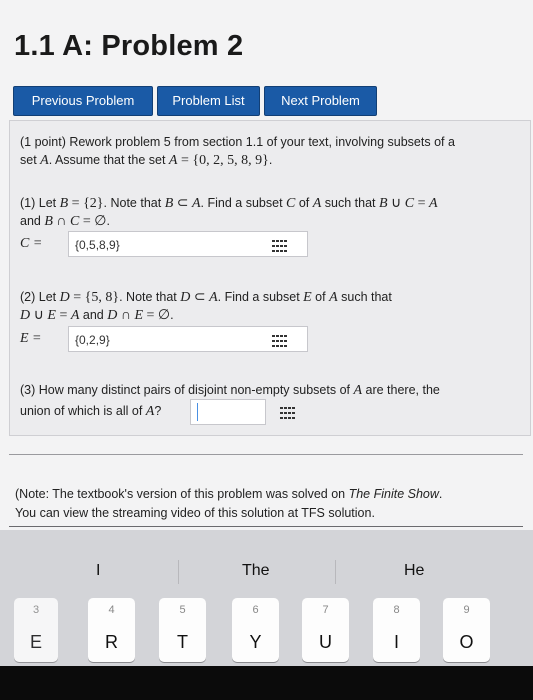  I want to click on problem-list-button: Problem List, so click(208, 101).